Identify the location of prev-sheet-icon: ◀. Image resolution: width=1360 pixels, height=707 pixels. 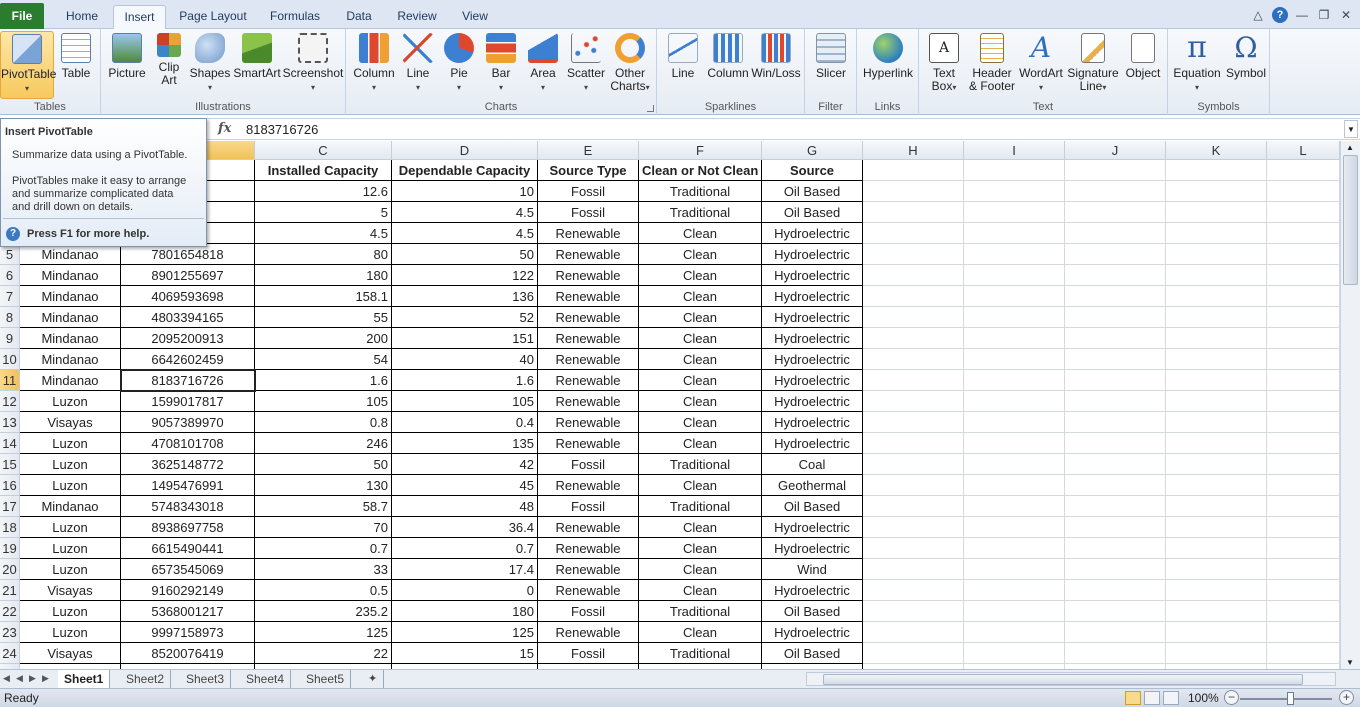
(19, 678).